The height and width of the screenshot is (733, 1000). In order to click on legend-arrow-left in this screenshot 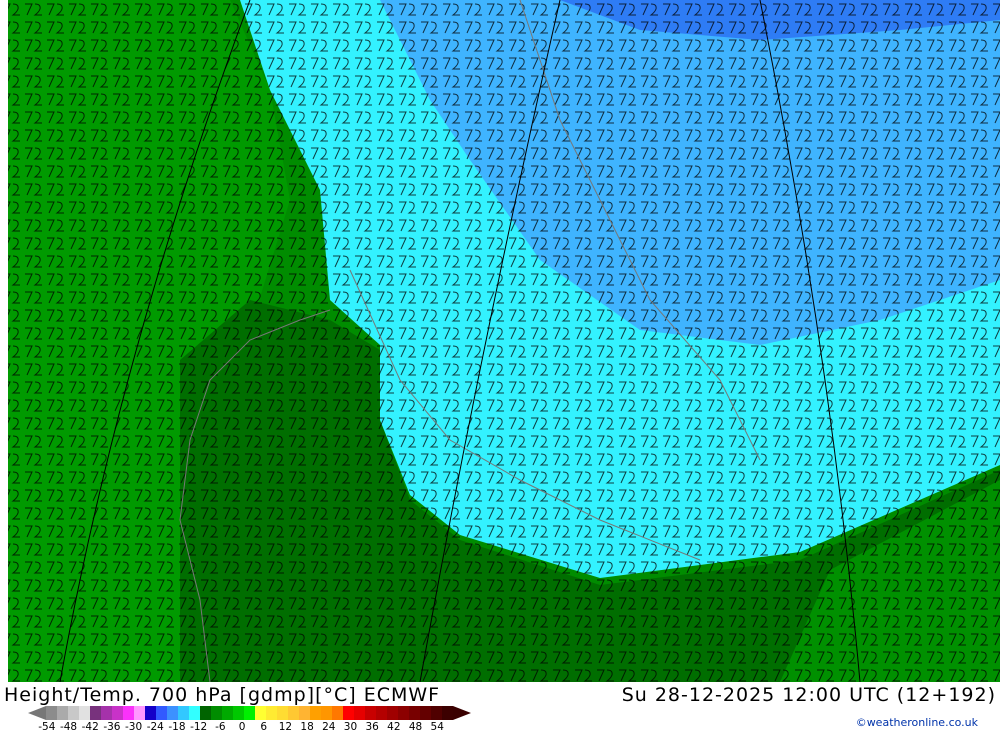, I will do `click(37, 713)`.